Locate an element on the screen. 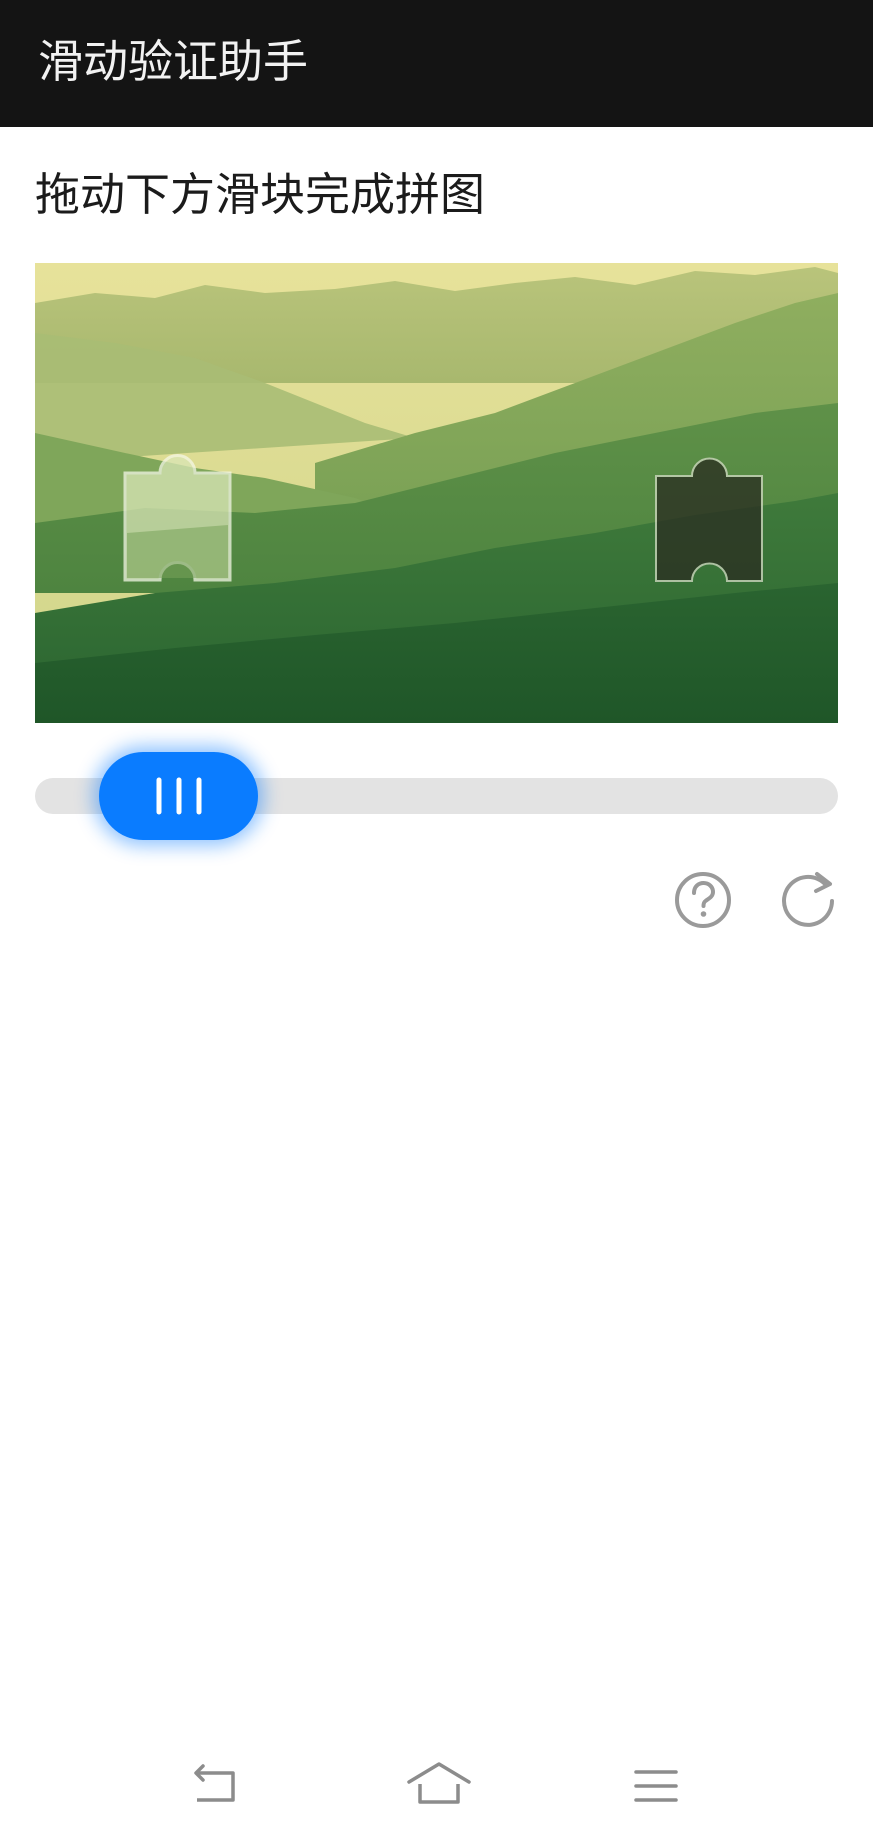  help-circle-icon is located at coordinates (703, 900).